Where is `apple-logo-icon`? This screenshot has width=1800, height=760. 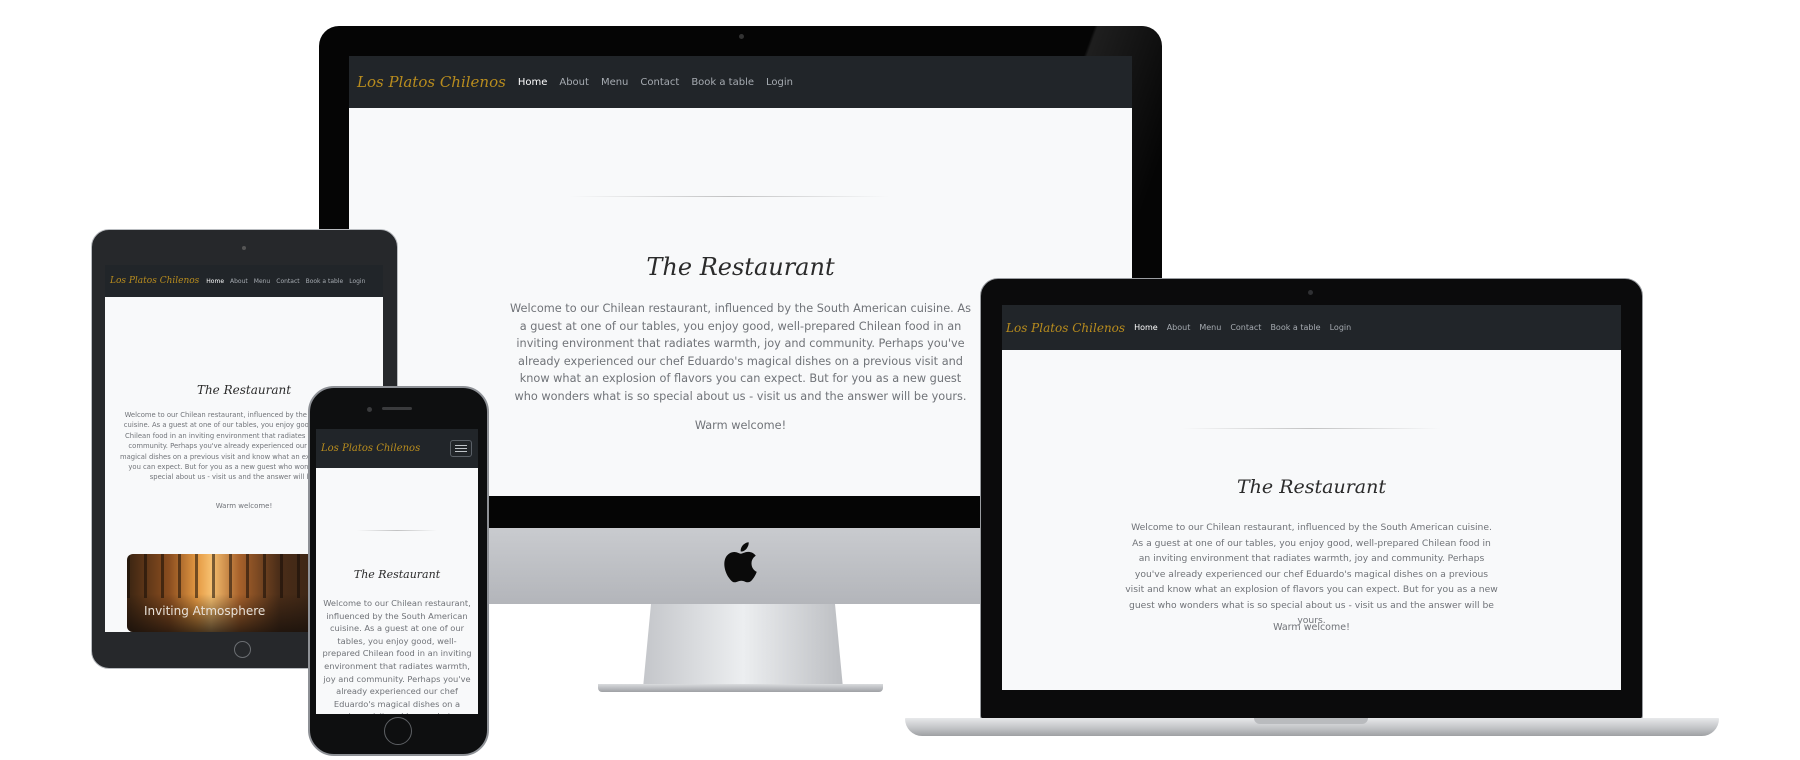 apple-logo-icon is located at coordinates (740, 562).